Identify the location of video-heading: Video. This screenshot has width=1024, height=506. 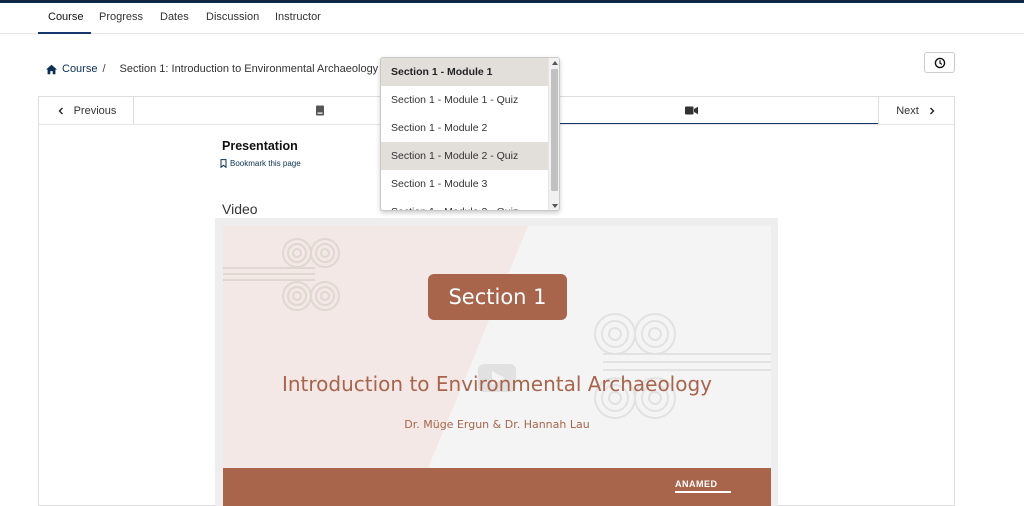
(240, 209).